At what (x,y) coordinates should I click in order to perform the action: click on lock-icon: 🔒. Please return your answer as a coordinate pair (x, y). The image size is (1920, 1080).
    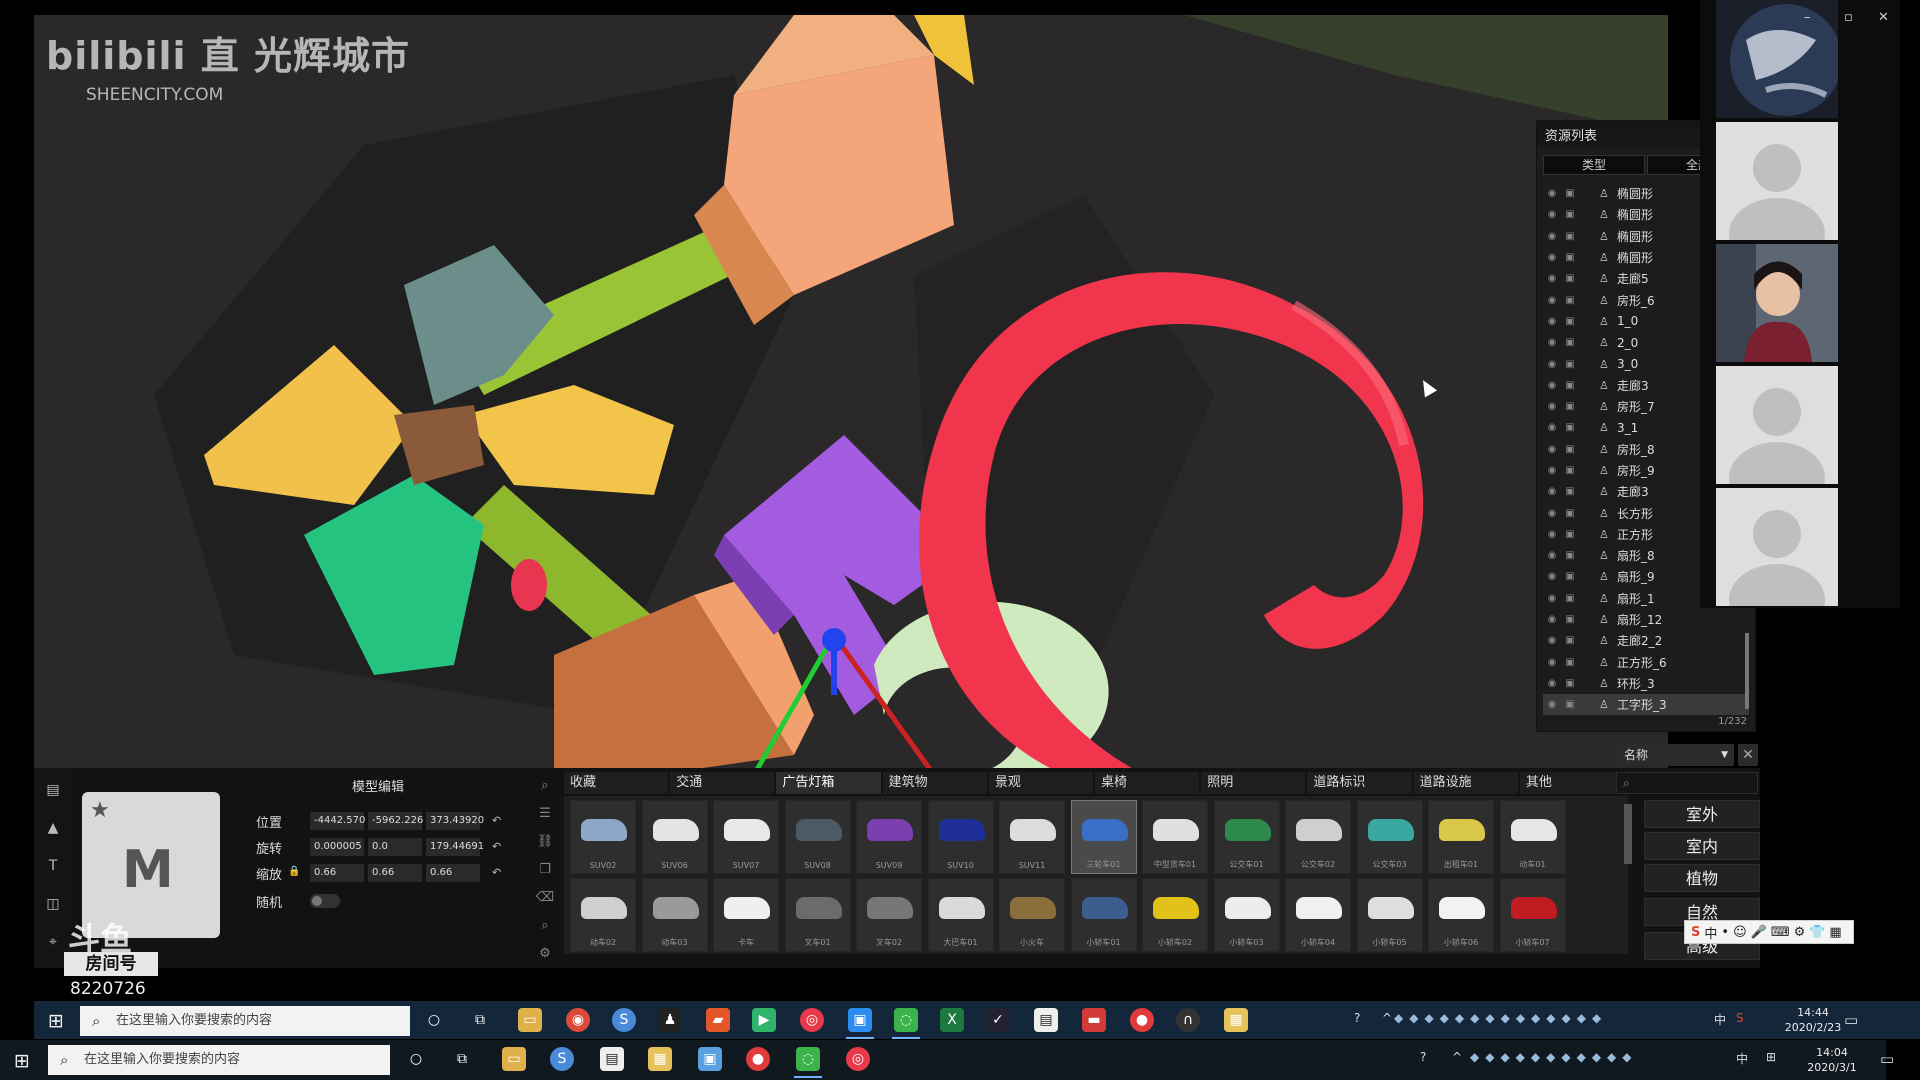
    Looking at the image, I should click on (294, 871).